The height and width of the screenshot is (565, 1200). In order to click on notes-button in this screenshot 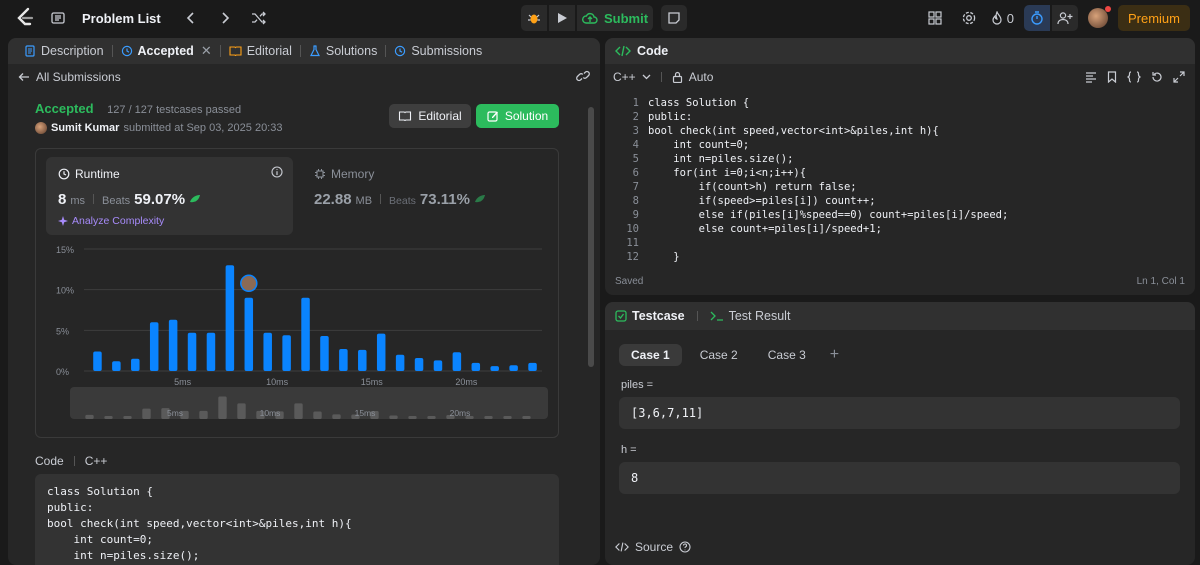, I will do `click(674, 18)`.